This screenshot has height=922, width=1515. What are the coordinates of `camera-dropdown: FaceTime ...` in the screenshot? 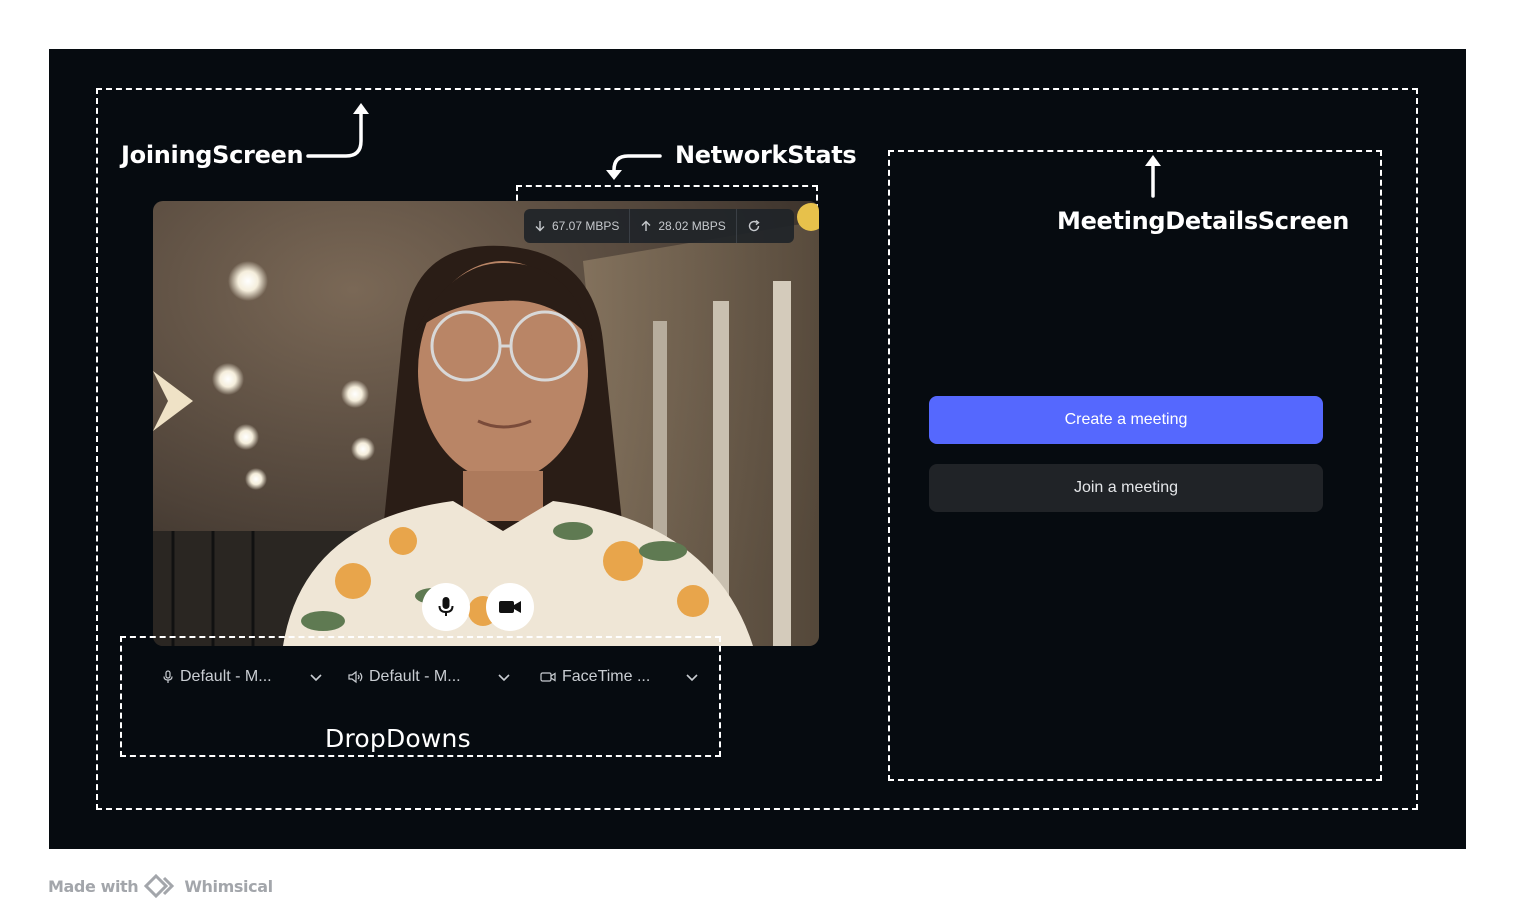 It's located at (621, 677).